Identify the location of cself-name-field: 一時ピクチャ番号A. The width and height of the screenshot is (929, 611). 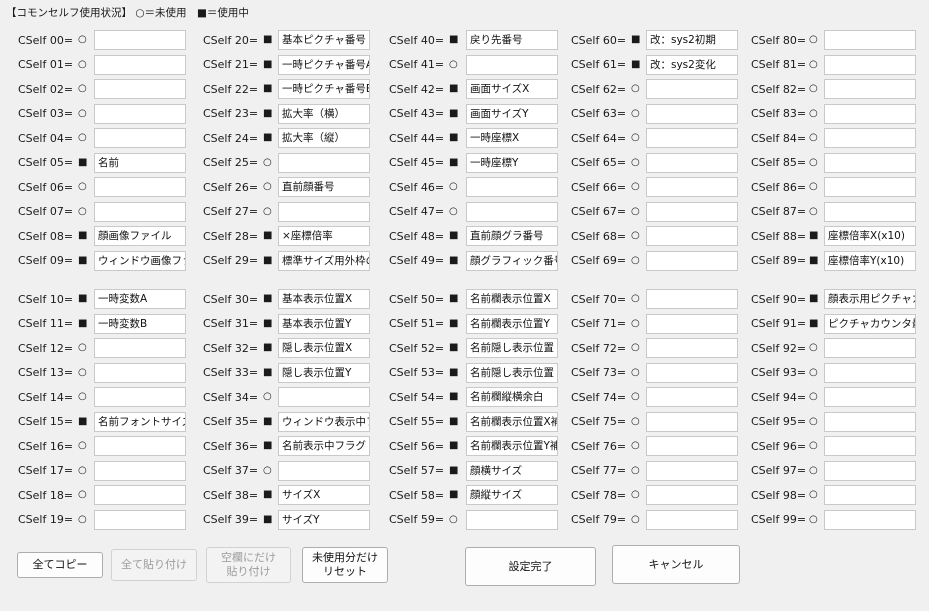
(324, 64).